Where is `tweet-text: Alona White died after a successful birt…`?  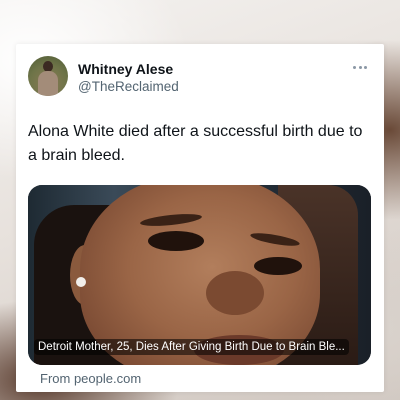 tweet-text: Alona White died after a successful birt… is located at coordinates (195, 143).